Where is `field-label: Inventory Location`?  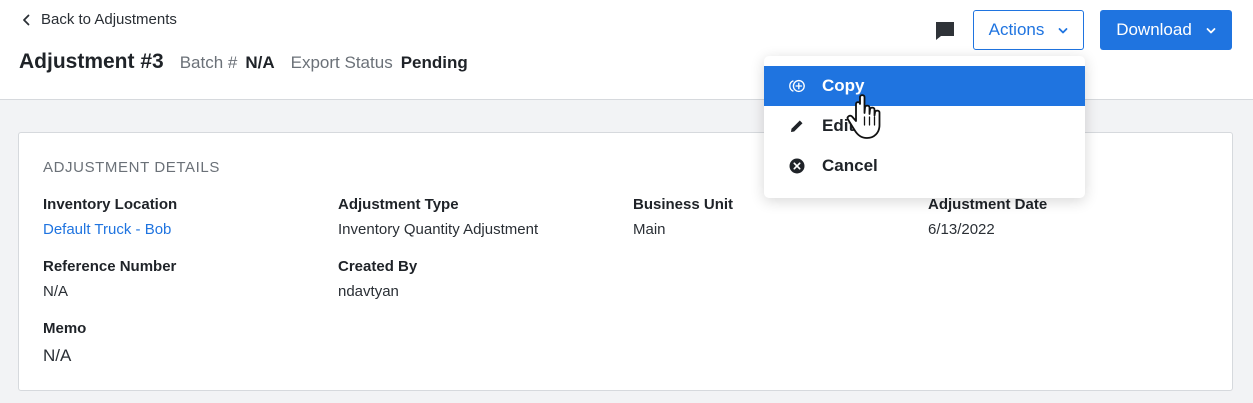 field-label: Inventory Location is located at coordinates (110, 204).